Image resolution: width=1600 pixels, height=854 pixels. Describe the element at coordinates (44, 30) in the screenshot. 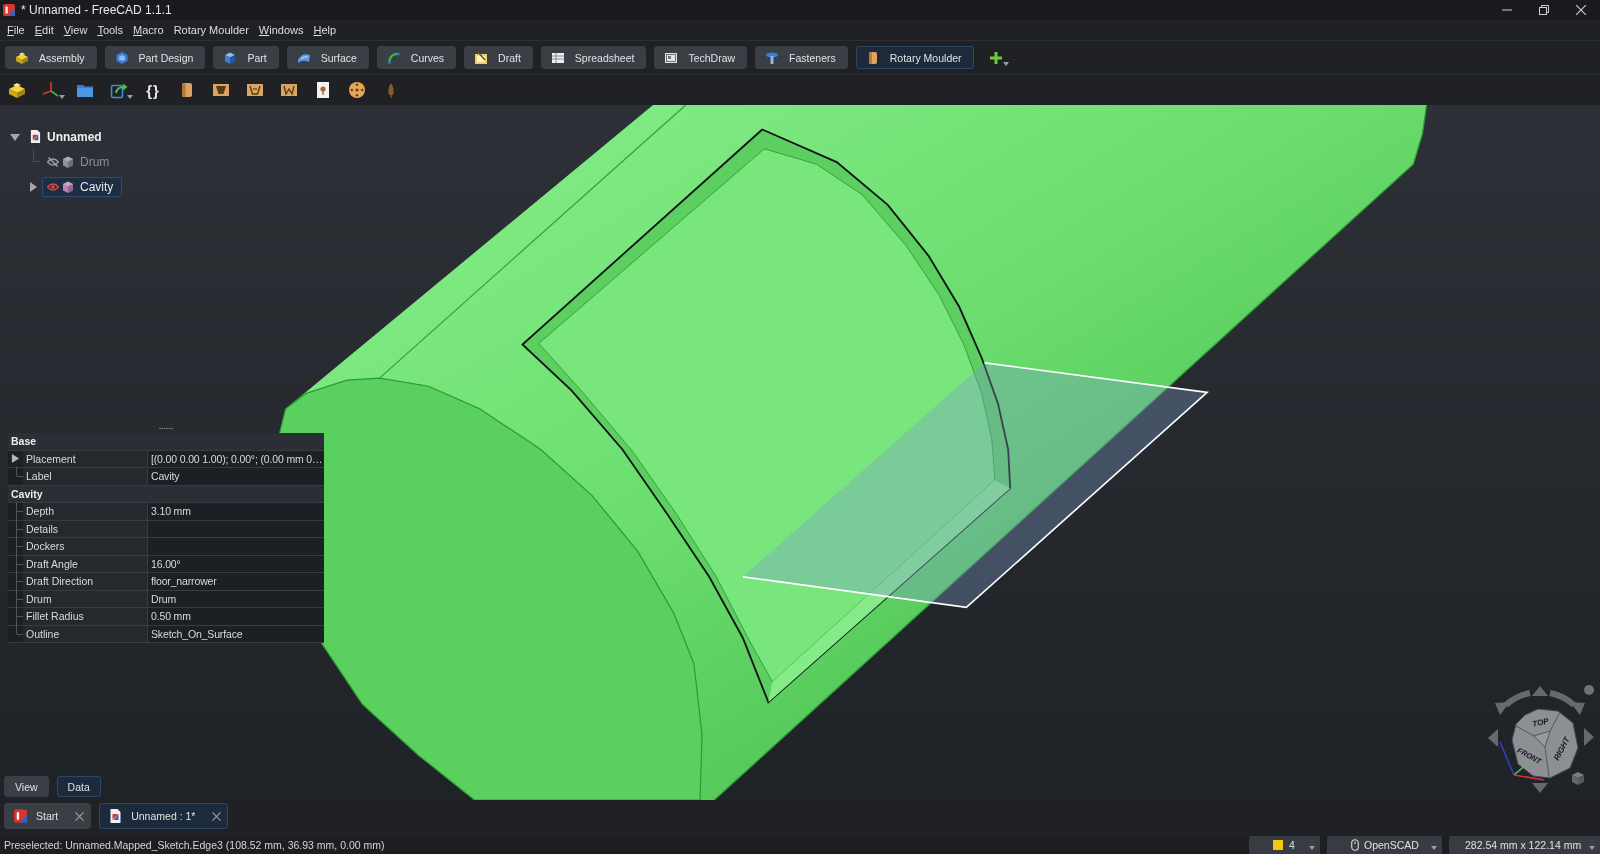

I see `menu-item: Edit` at that location.